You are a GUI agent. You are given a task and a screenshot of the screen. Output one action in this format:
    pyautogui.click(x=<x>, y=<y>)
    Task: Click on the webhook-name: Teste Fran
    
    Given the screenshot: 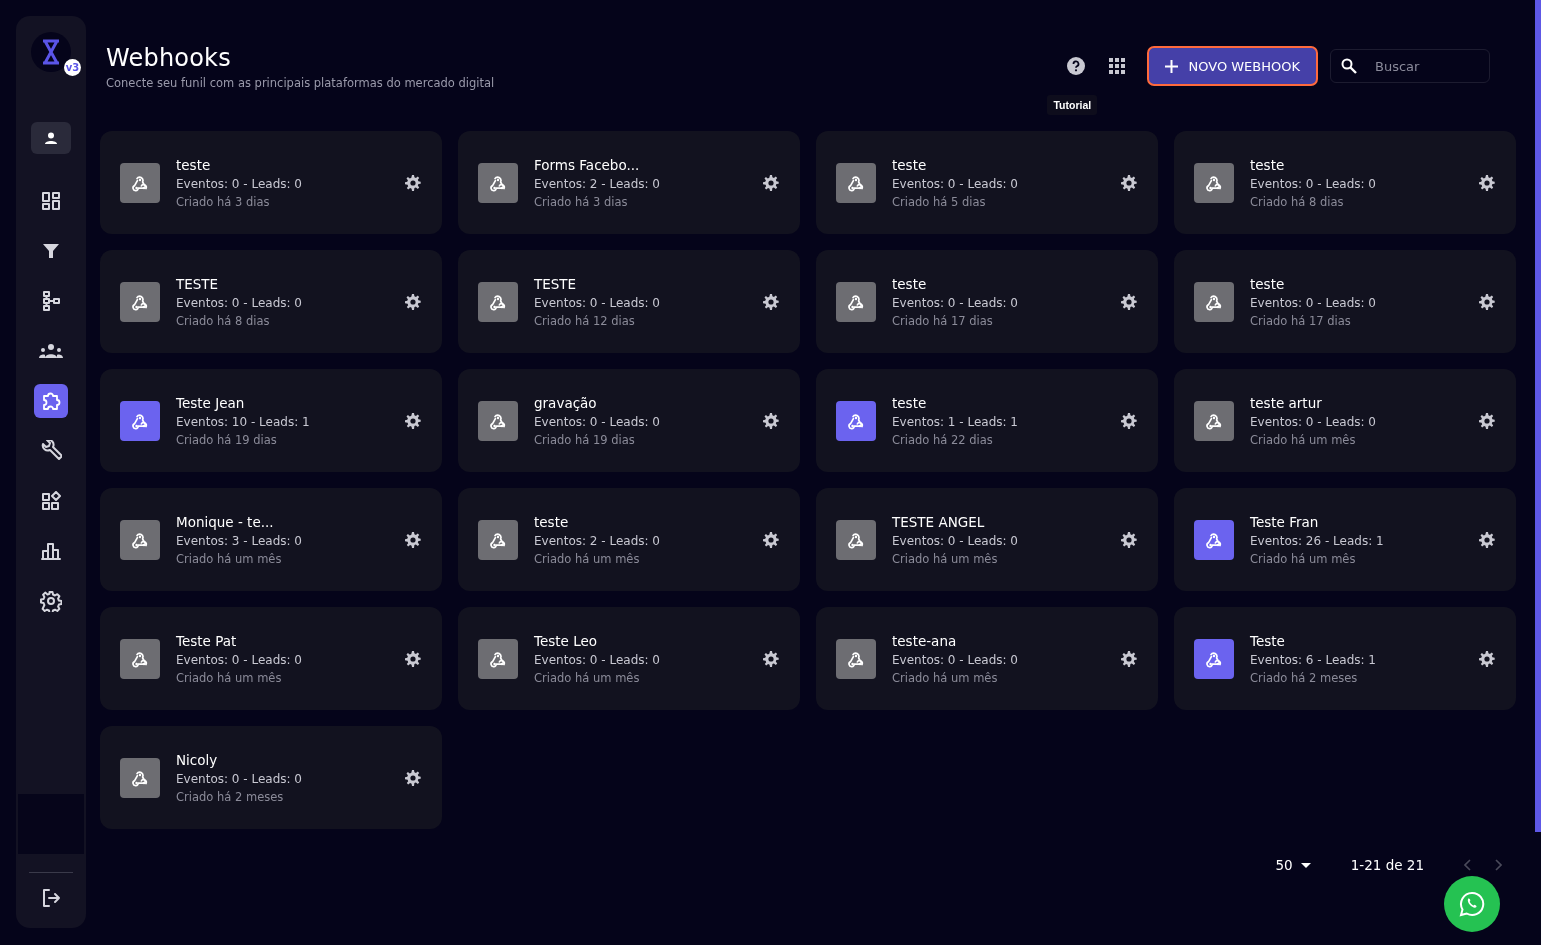 What is the action you would take?
    pyautogui.click(x=1285, y=521)
    